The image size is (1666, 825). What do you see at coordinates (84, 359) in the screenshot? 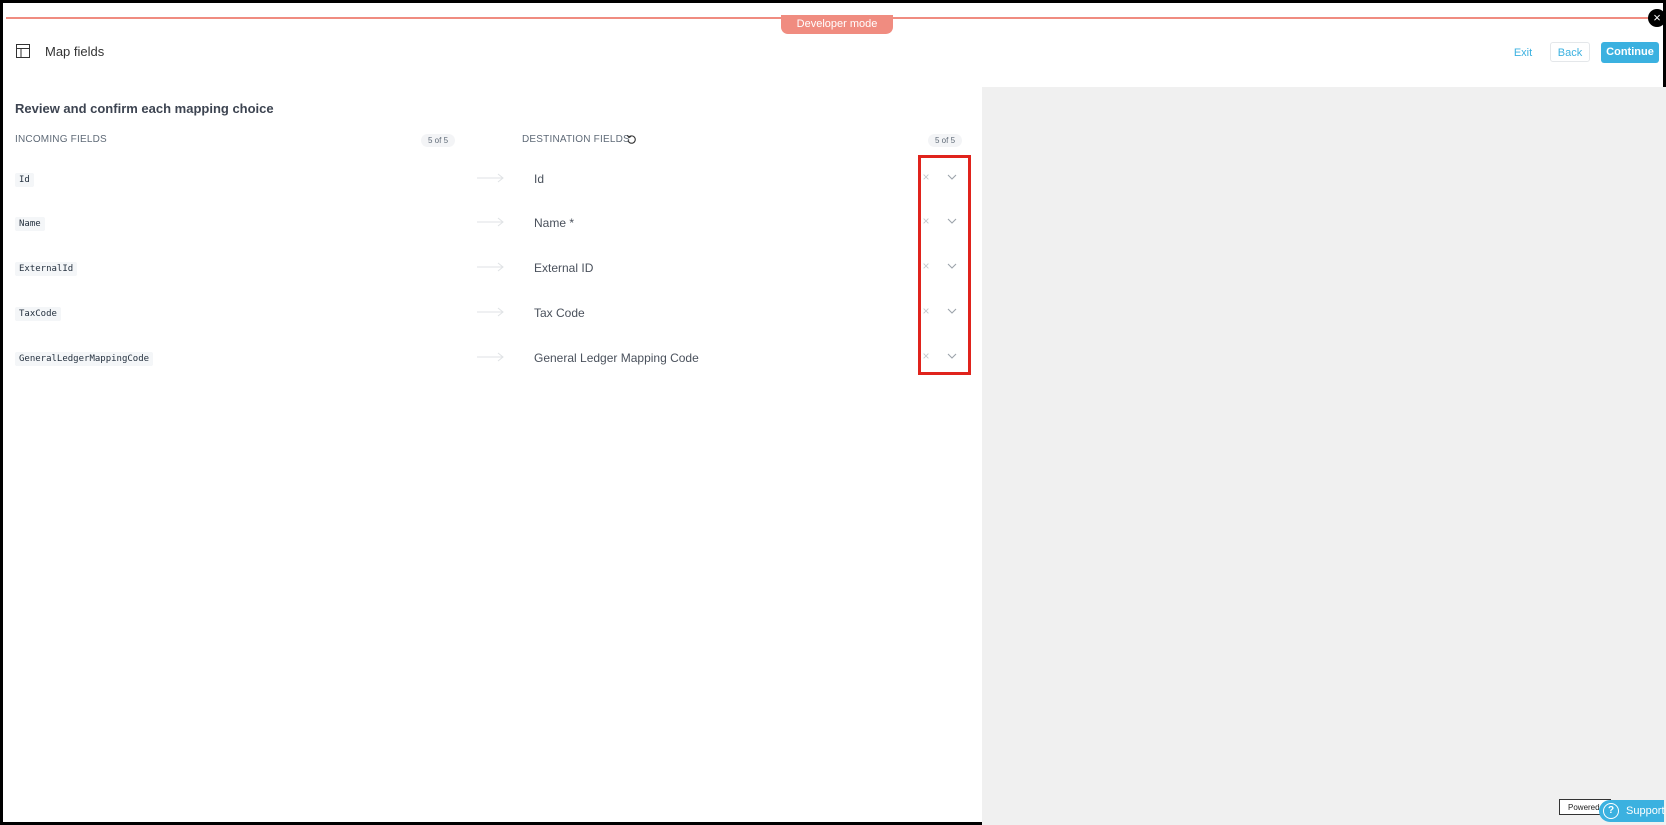
I see `incoming-field: GeneralLedgerMappingCode` at bounding box center [84, 359].